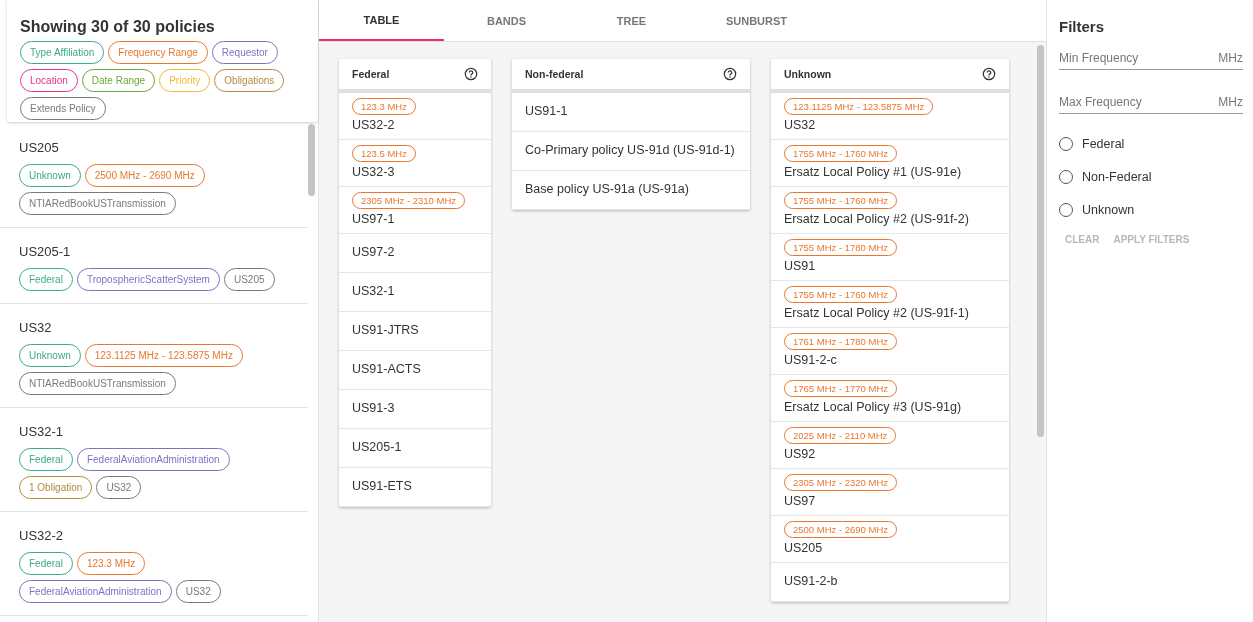 This screenshot has height=622, width=1253. Describe the element at coordinates (154, 564) in the screenshot. I see `policy-list-item: US32-2 Federal 123.3 MHz FederalAviationAdministration US32` at that location.